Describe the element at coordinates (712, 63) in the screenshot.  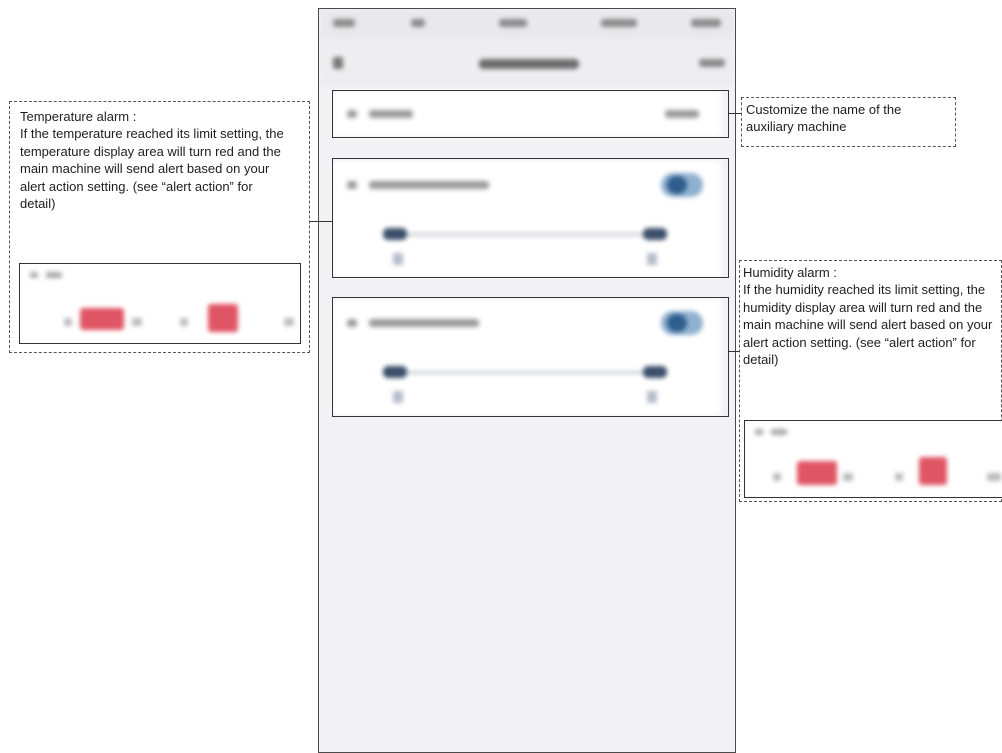
I see `save-button` at that location.